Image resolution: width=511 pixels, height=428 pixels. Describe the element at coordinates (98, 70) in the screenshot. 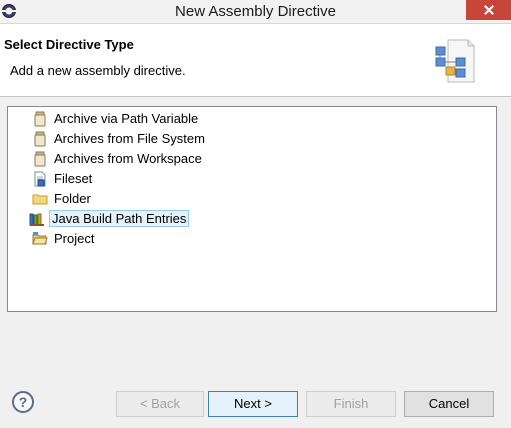

I see `page-description: Add a new assembly directive.` at that location.